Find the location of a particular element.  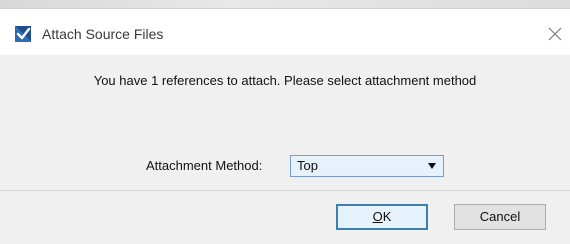

dialog-title: Attach Source Files is located at coordinates (103, 34).